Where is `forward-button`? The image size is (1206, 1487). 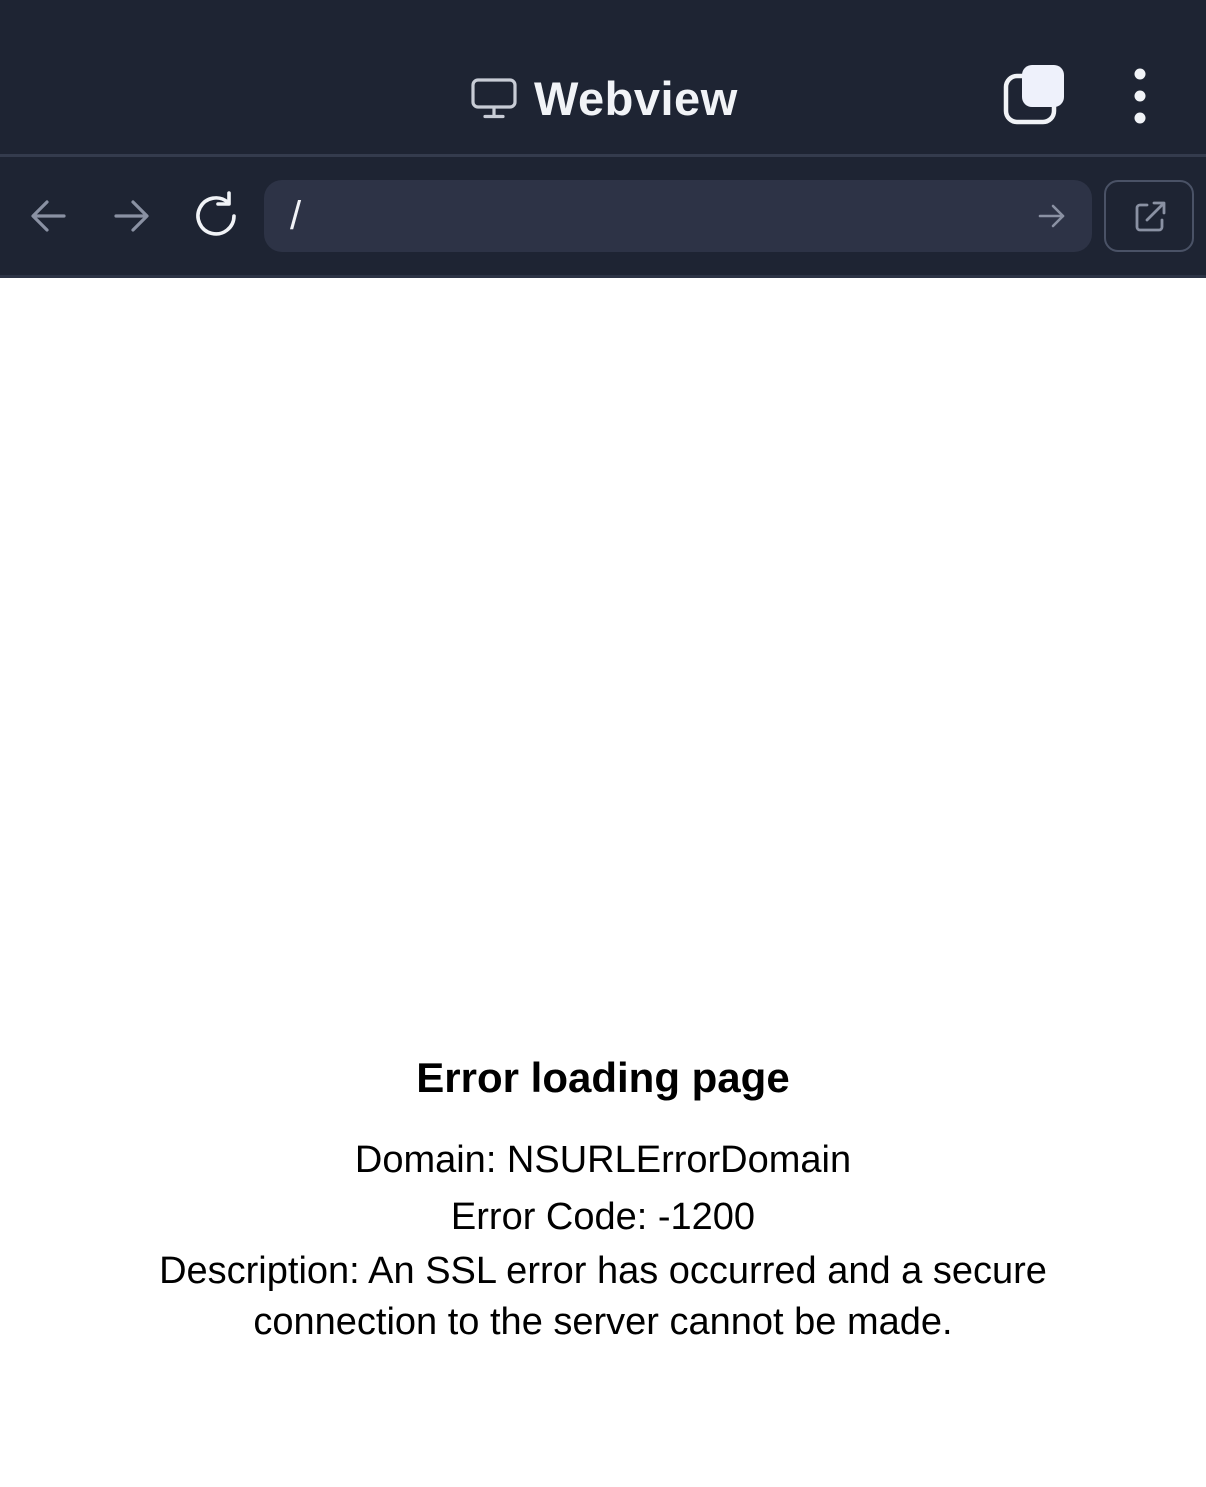
forward-button is located at coordinates (132, 216).